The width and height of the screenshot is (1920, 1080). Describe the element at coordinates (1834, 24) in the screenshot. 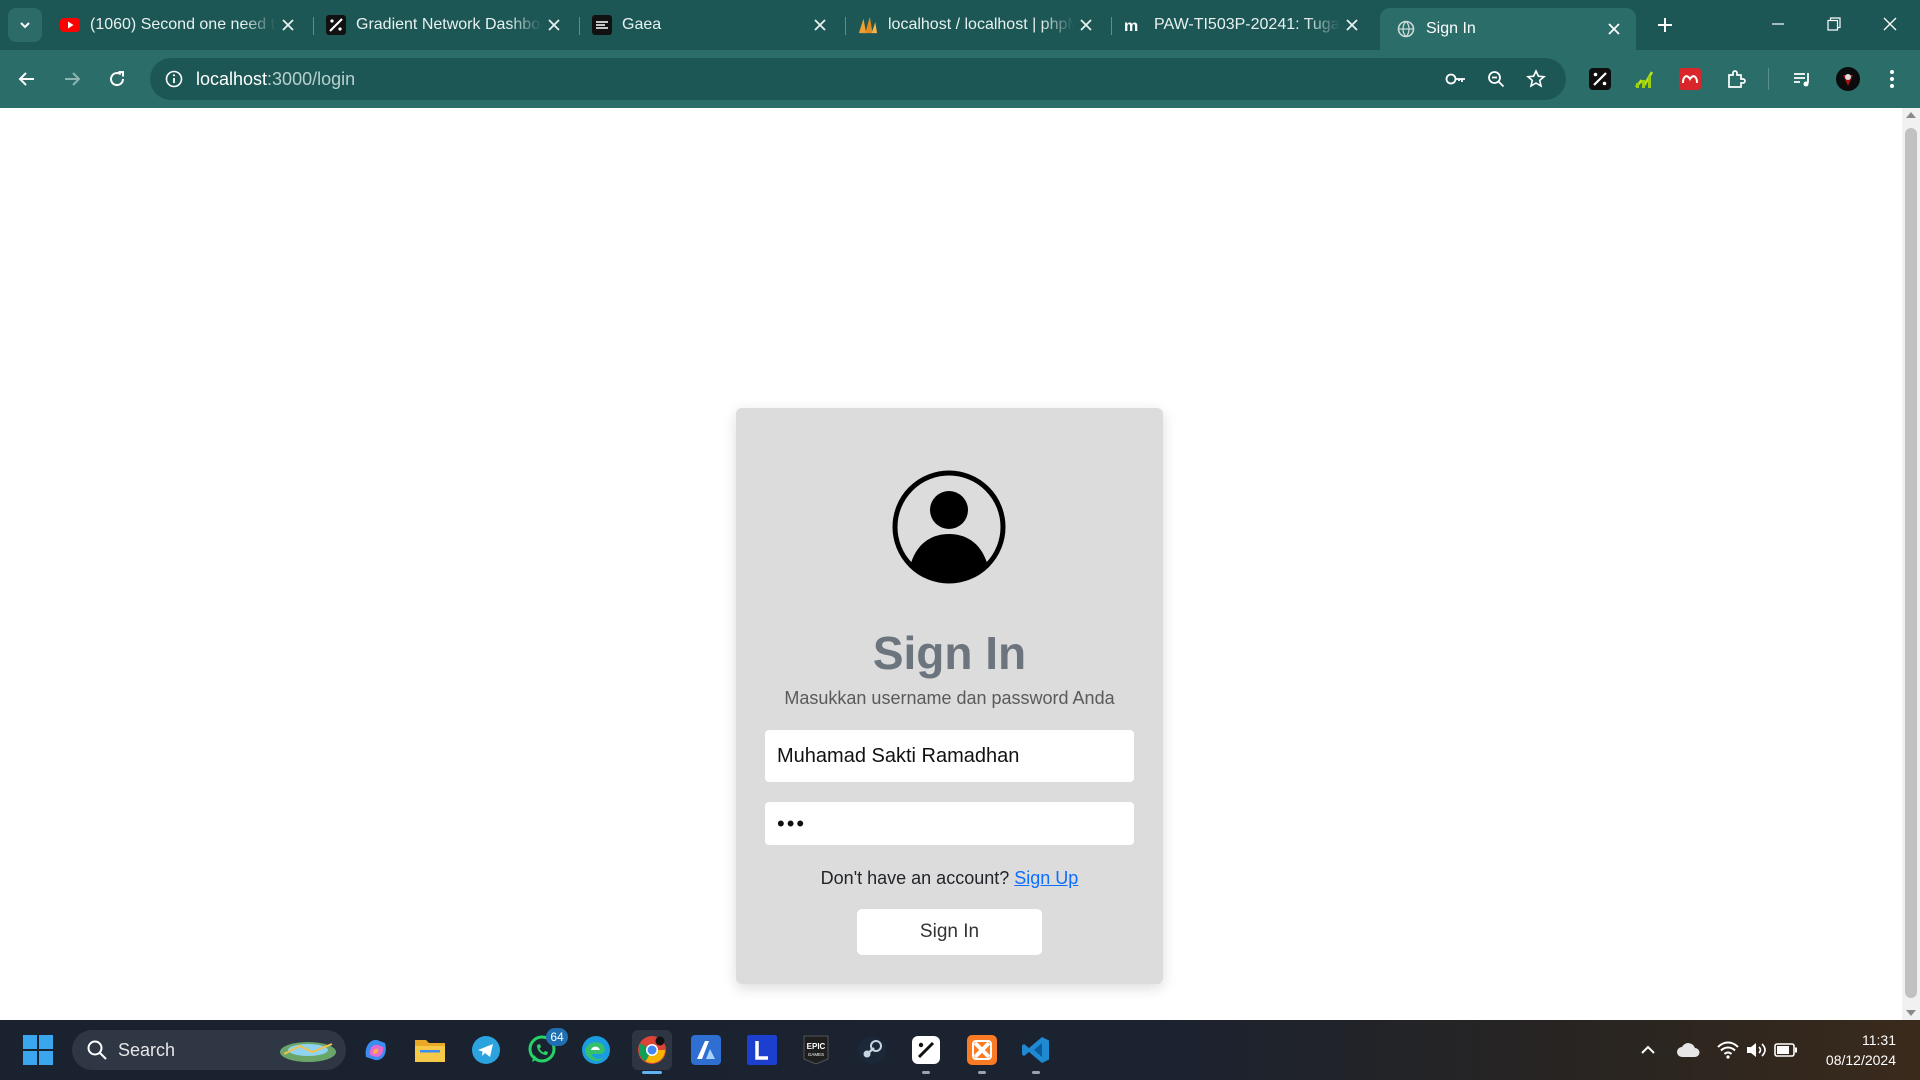

I see `restore-button` at that location.